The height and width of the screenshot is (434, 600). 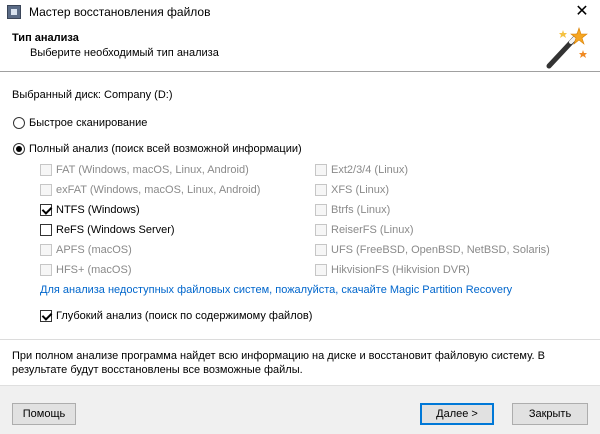 I want to click on fs-checkbox-hfsplus: HFS+ (macOS), so click(x=85, y=270).